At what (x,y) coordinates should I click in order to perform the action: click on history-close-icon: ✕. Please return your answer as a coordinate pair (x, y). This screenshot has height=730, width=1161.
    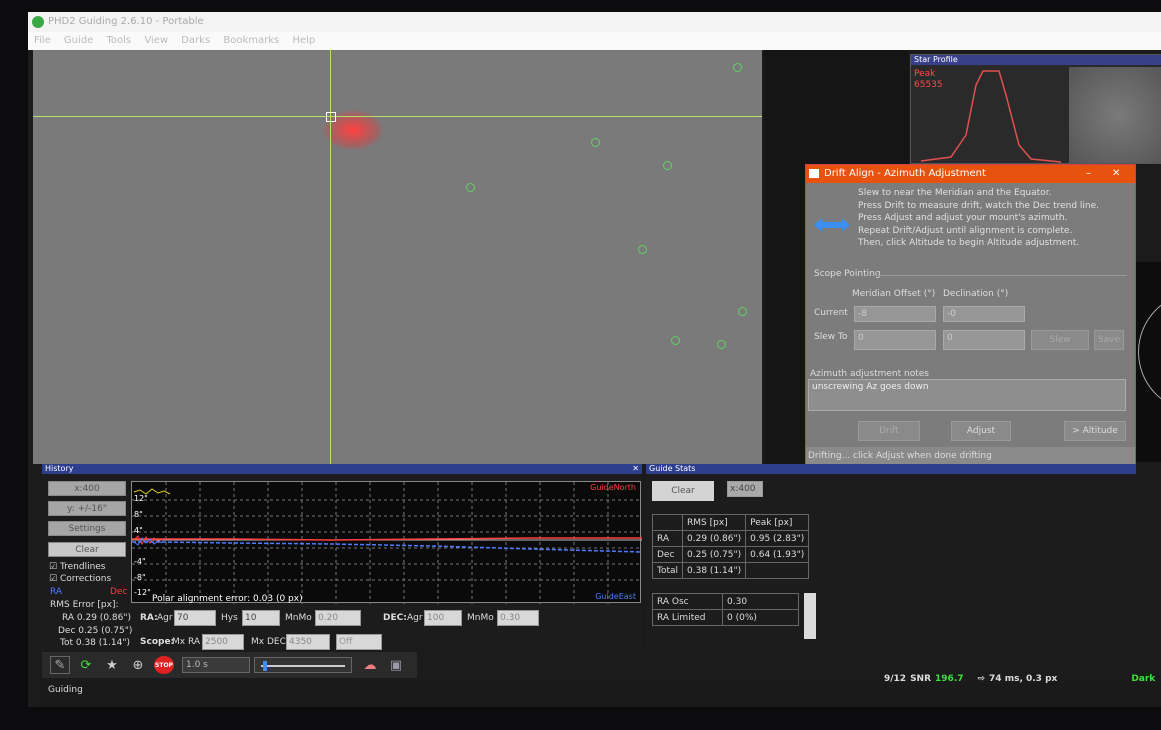
    Looking at the image, I should click on (635, 469).